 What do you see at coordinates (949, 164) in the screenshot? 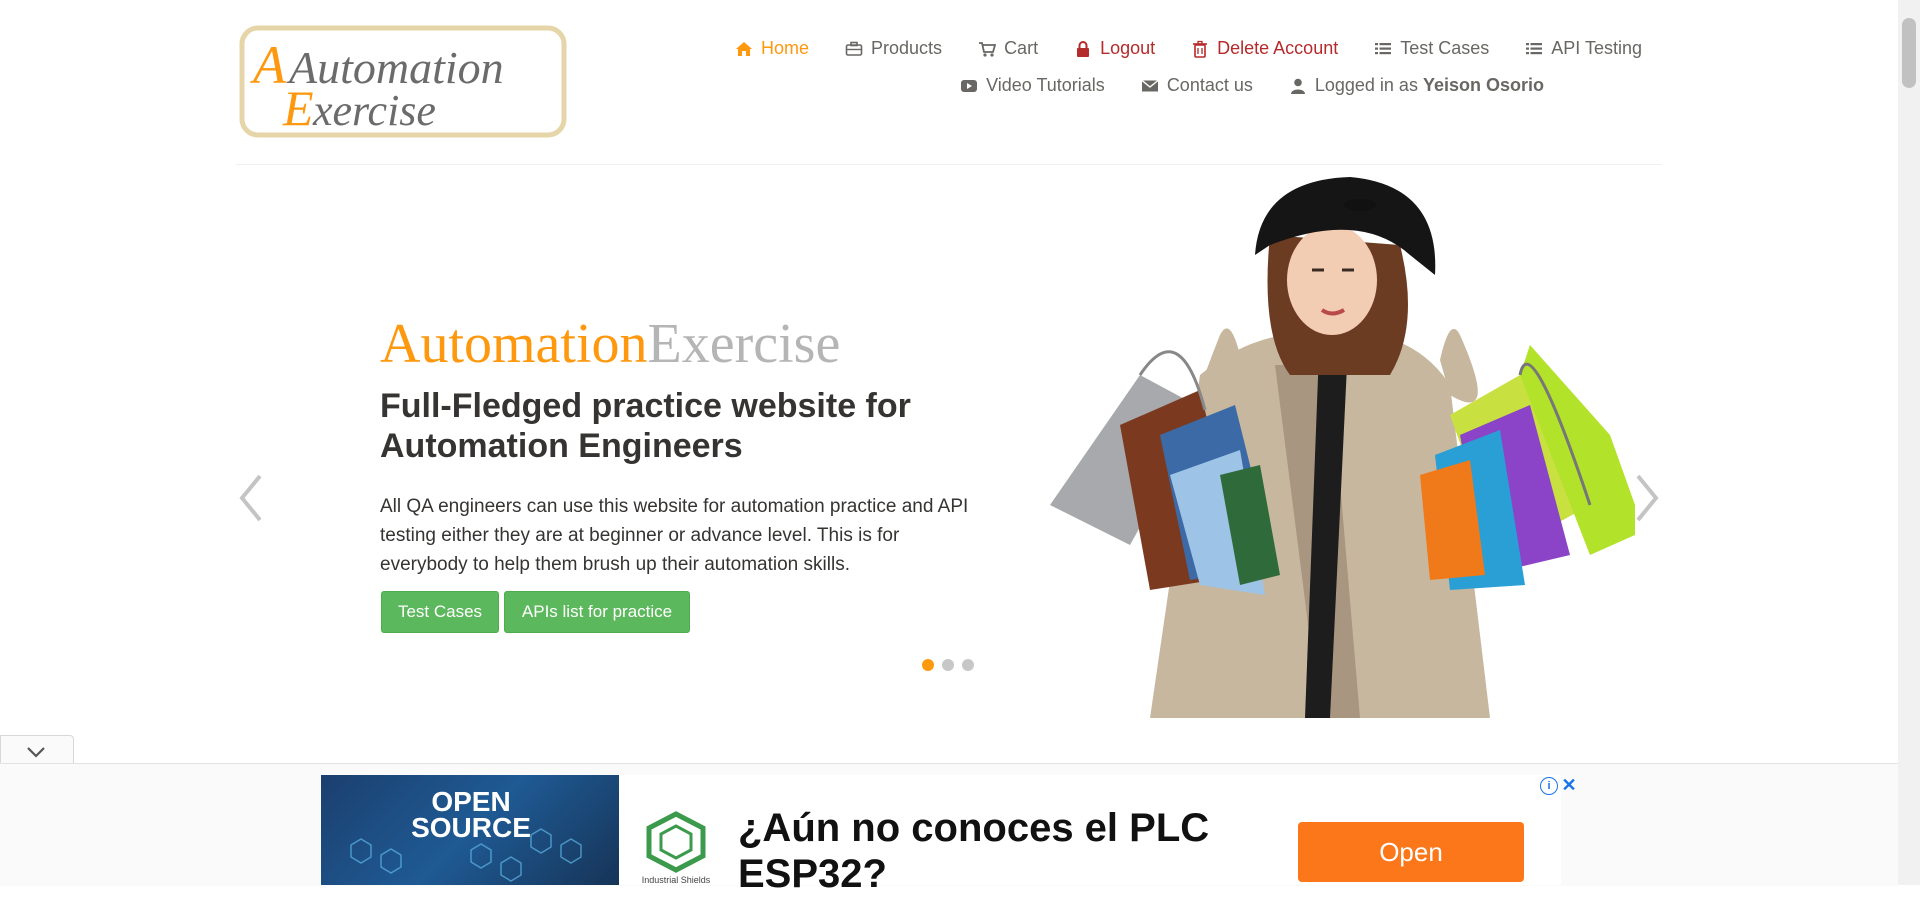
I see `header-divider` at bounding box center [949, 164].